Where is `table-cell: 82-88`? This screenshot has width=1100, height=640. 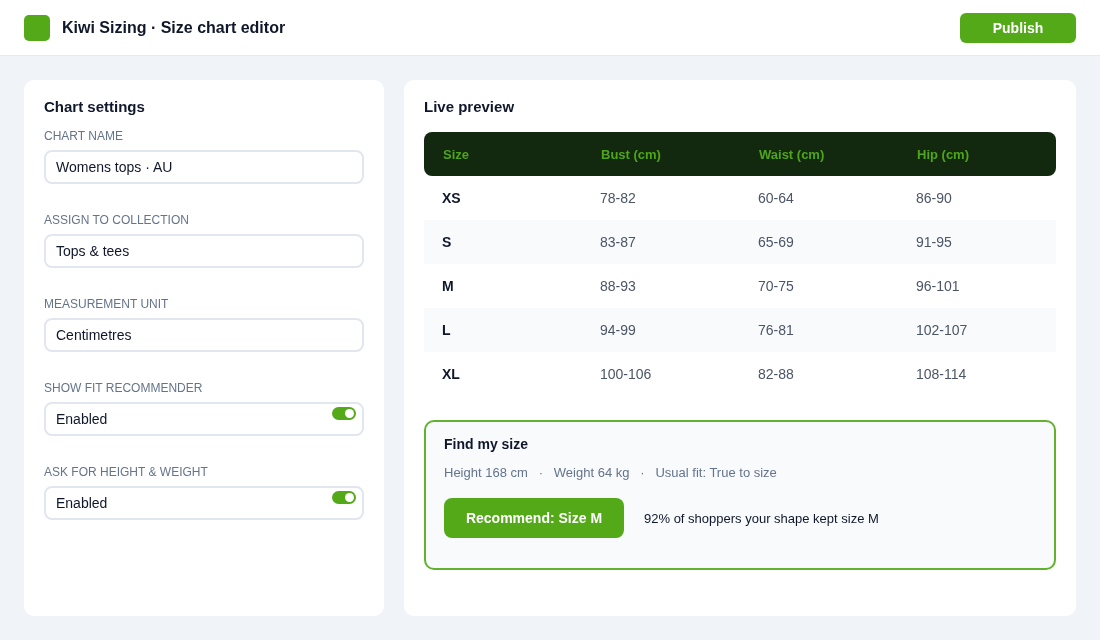 table-cell: 82-88 is located at coordinates (776, 374).